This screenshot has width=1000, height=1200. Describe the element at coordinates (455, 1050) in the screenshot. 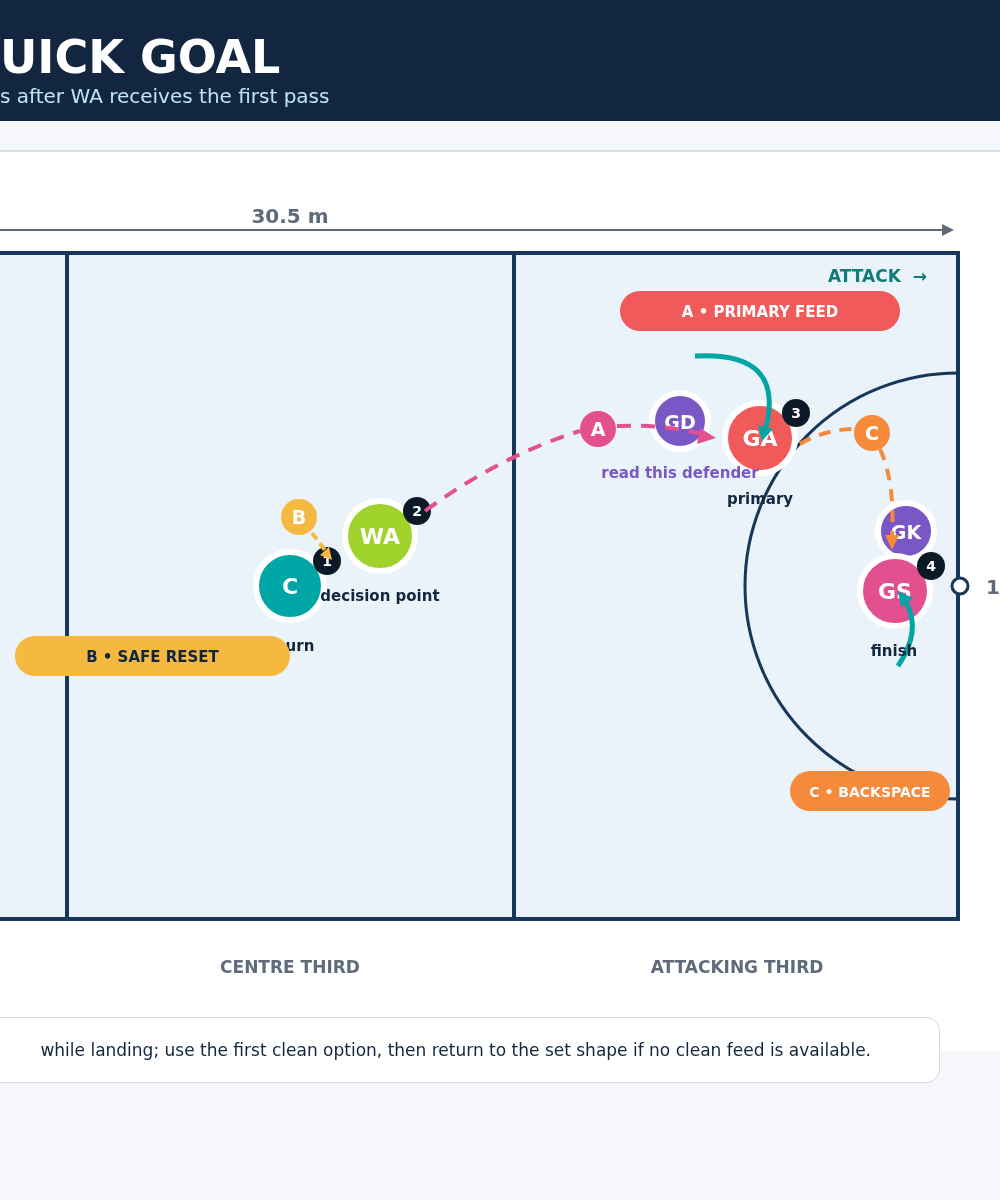

I see `note-text: while landing; use the first clean option, then return to the set shape if no clean feed is available.` at that location.